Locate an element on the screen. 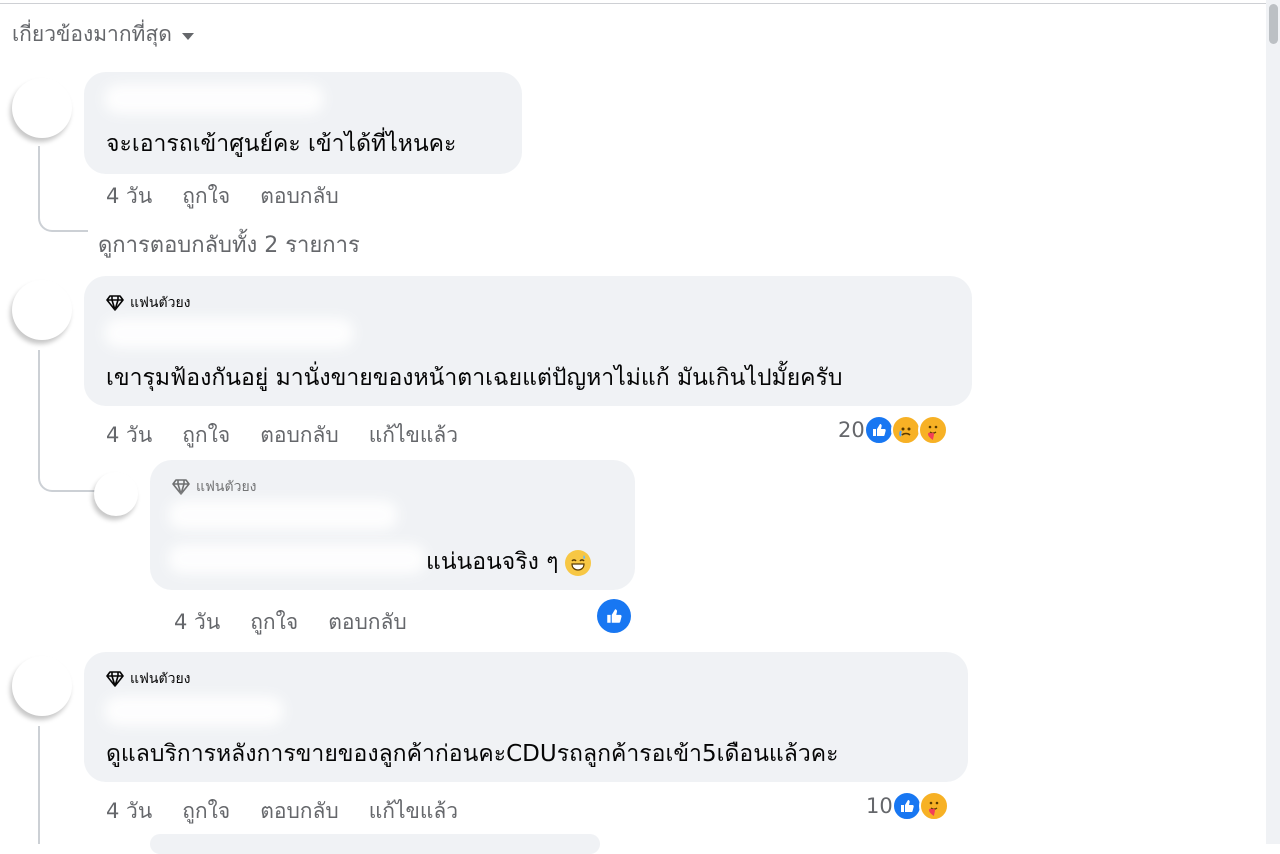  comment-actions: 4 วัน ถูกใจ ตอบกลับ is located at coordinates (222, 196).